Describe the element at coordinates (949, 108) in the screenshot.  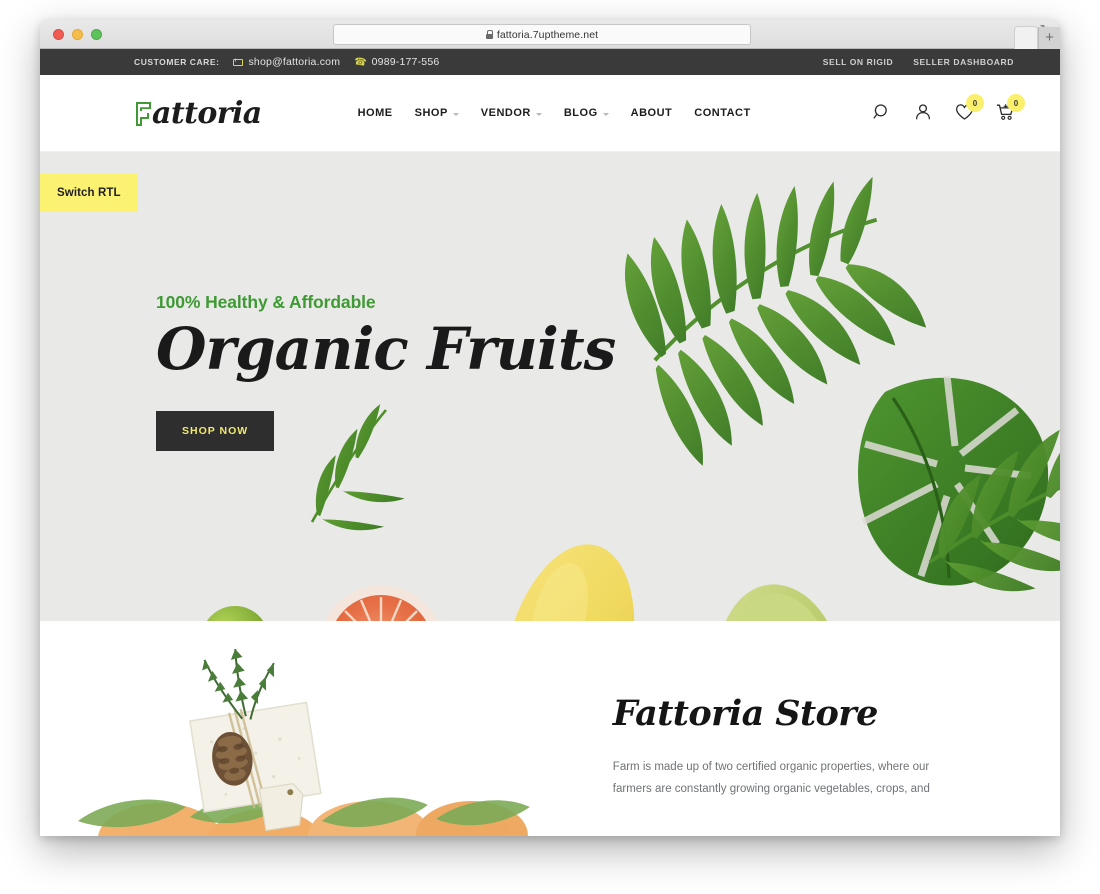
I see `header-action-icons: 0 0` at that location.